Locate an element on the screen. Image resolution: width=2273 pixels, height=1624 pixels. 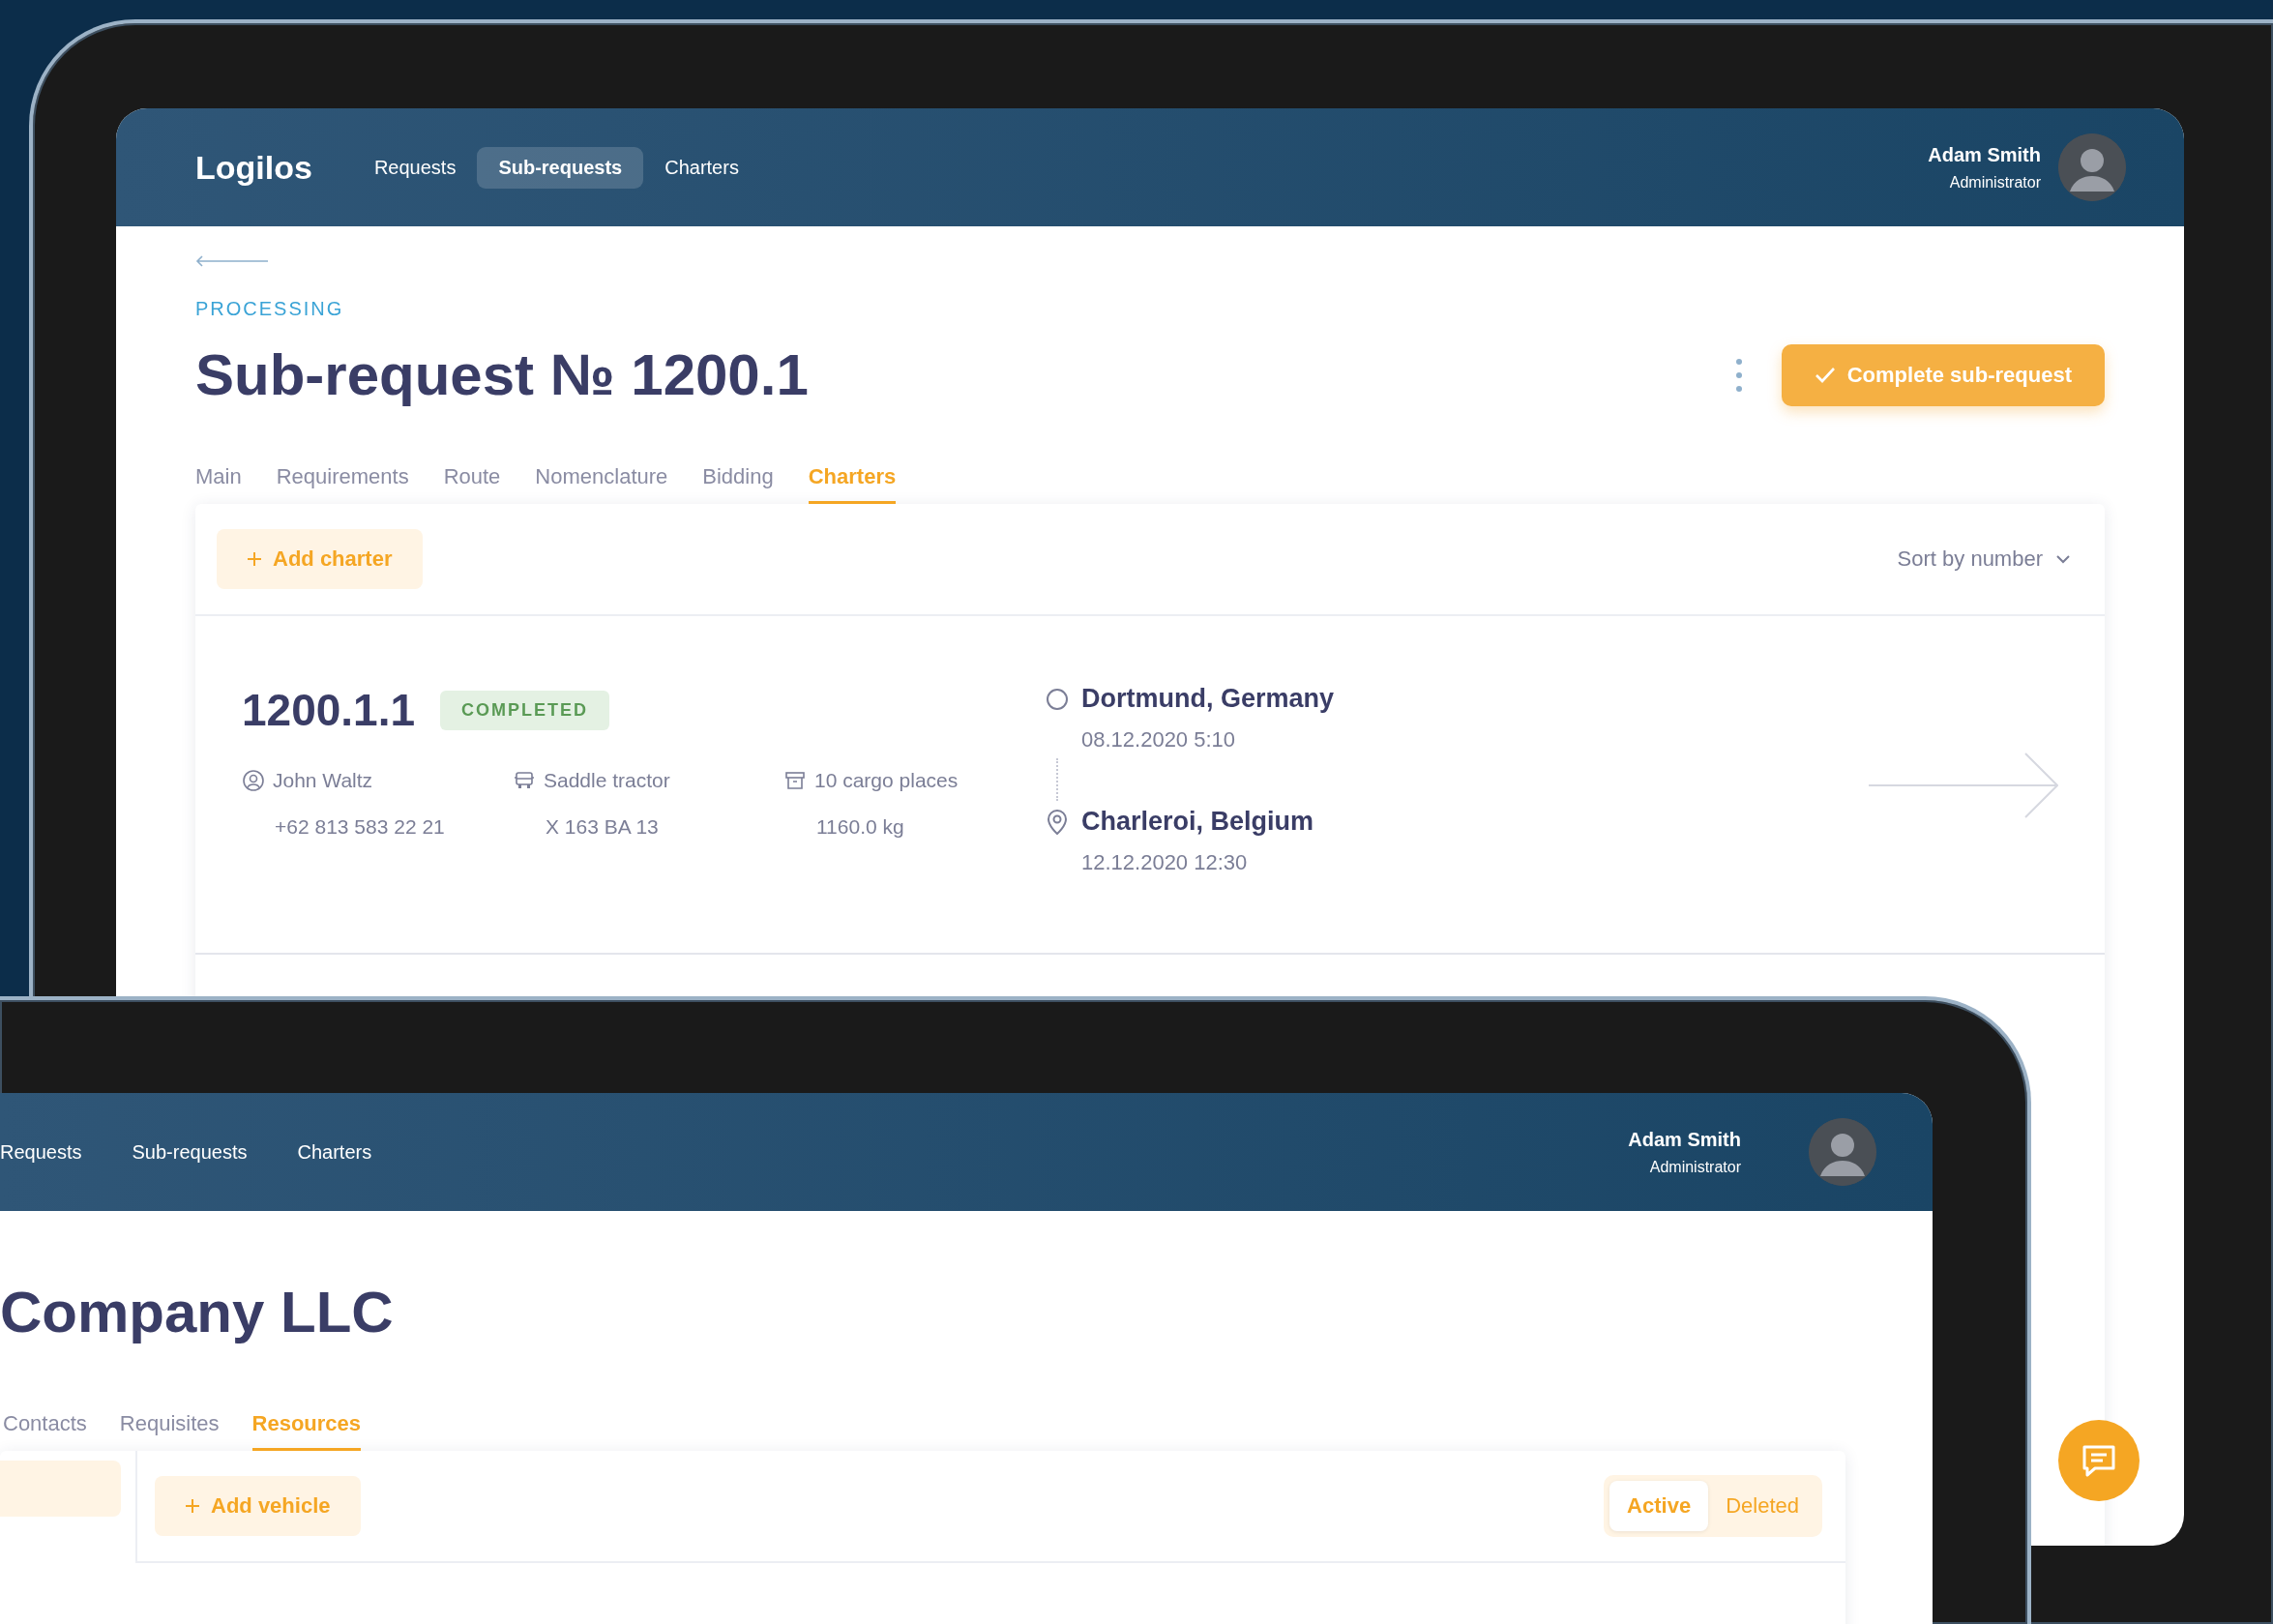
check-icon is located at coordinates (1825, 375).